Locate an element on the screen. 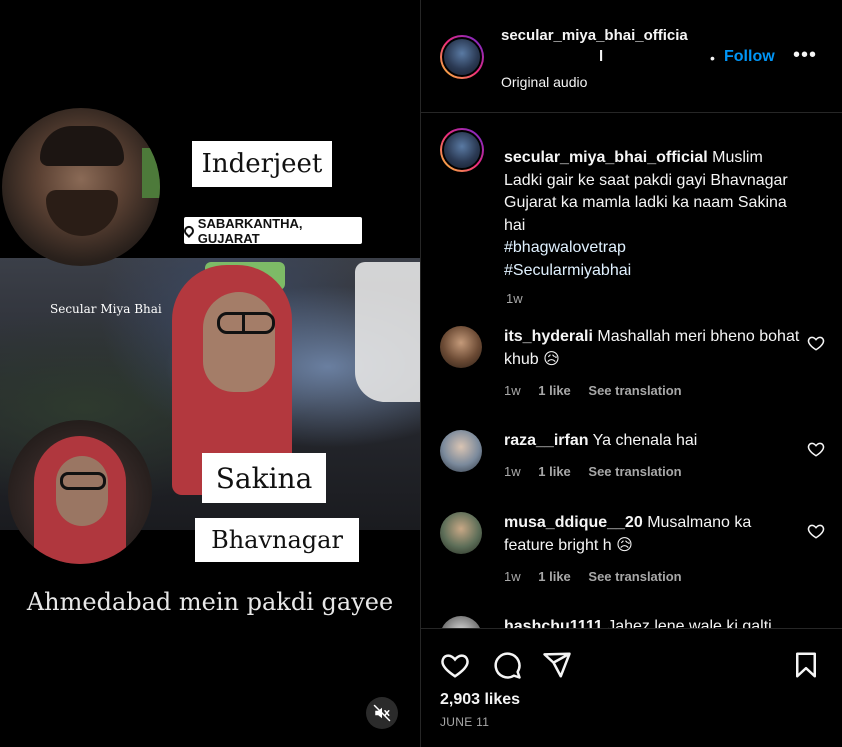 Image resolution: width=842 pixels, height=747 pixels. location-label: SABARKANTHA, GUJARAT is located at coordinates (271, 230).